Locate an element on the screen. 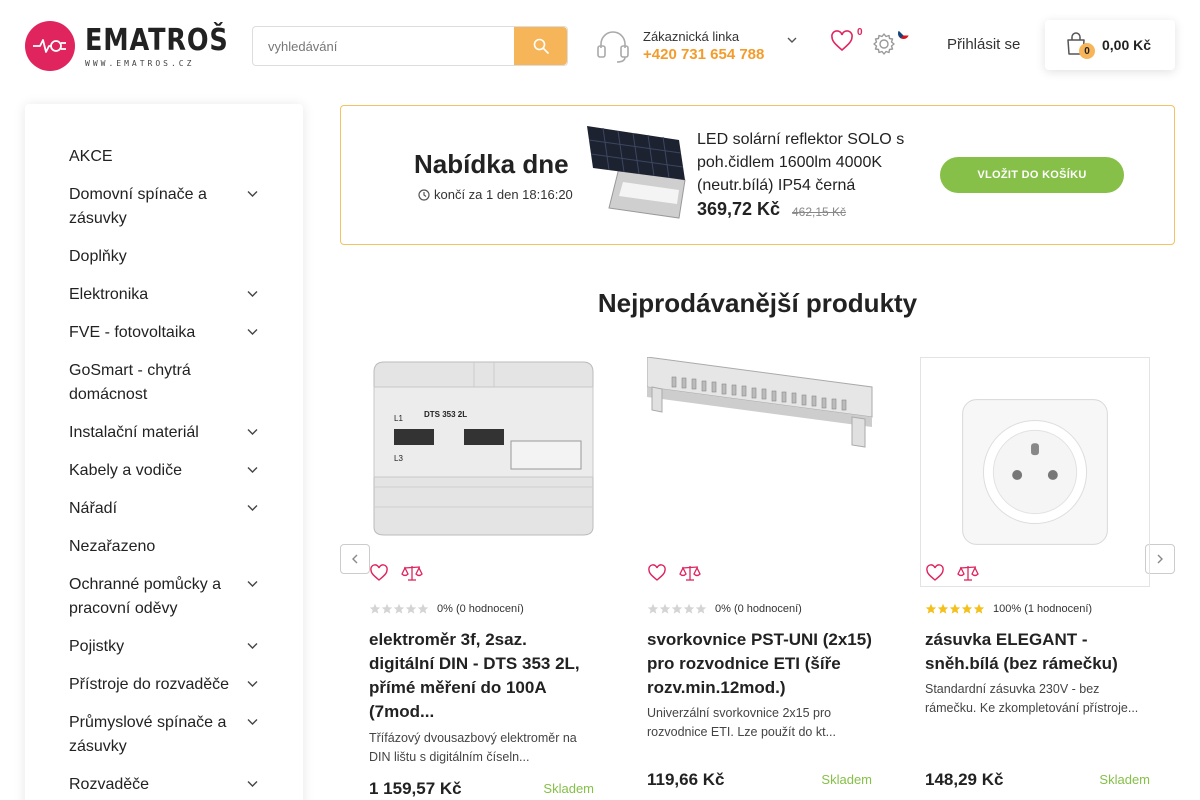 The height and width of the screenshot is (800, 1200). add-to-cart-button: VLOŽIT DO KOŠÍKU is located at coordinates (1032, 175).